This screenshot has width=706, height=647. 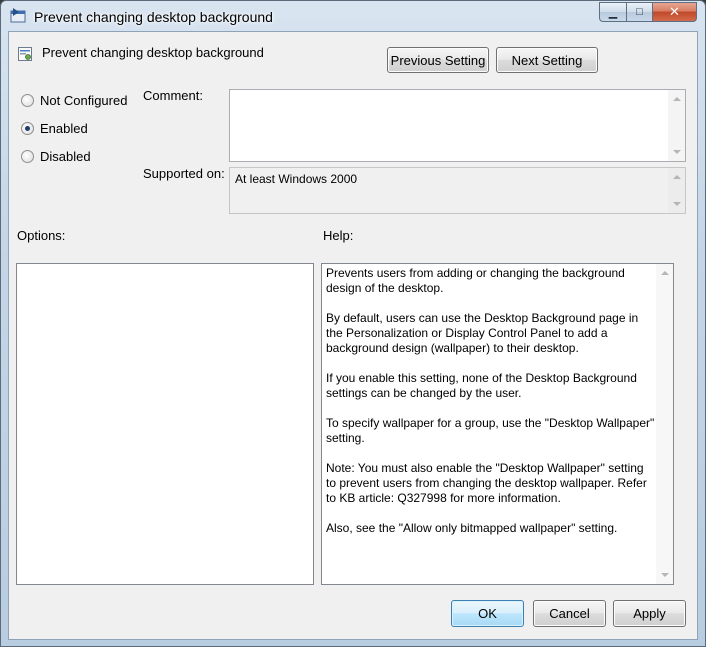 I want to click on supported-on-field: At least Windows 2000, so click(x=457, y=190).